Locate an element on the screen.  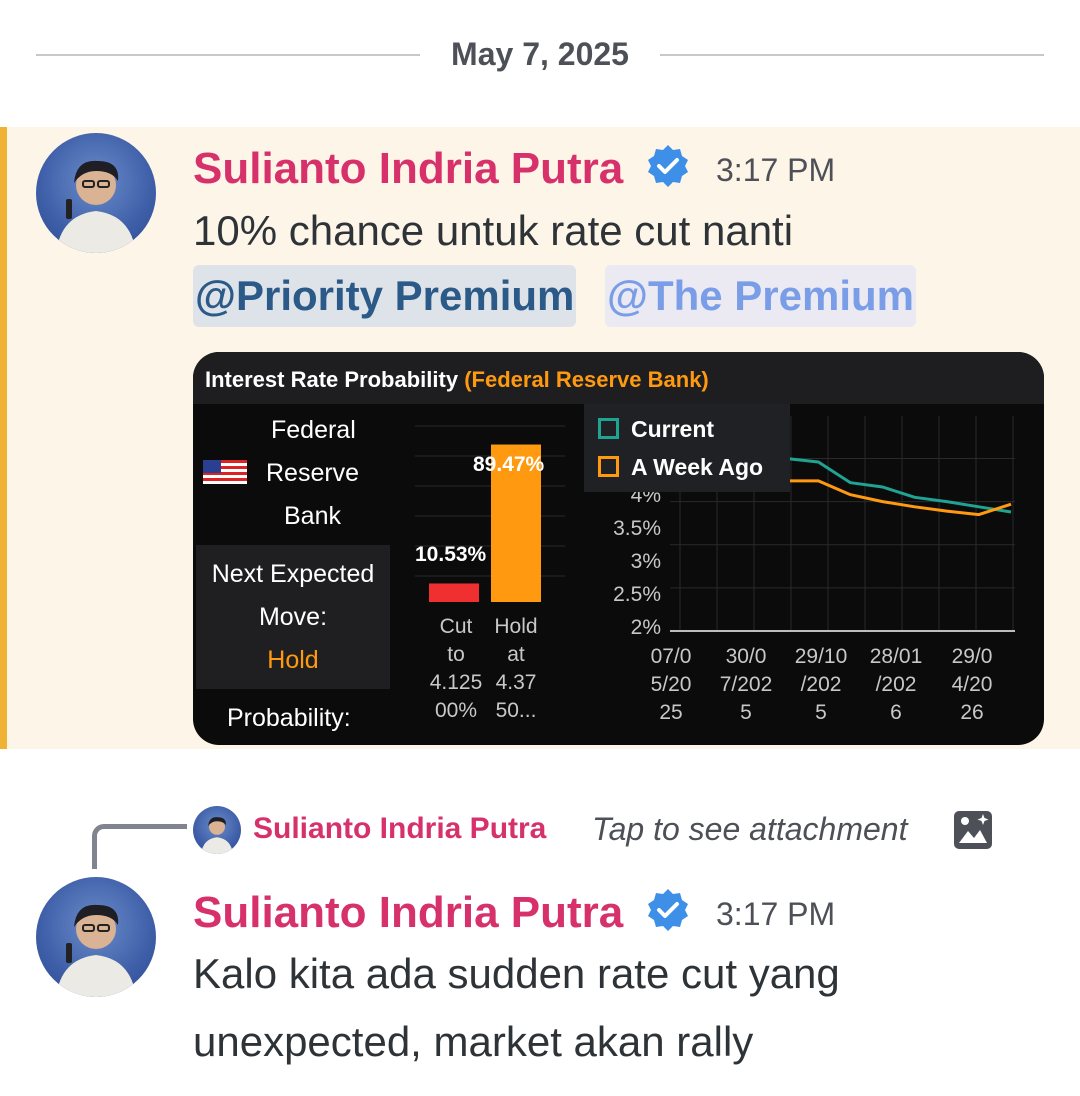
bar-category-cut-line: 4.125 is located at coordinates (456, 682).